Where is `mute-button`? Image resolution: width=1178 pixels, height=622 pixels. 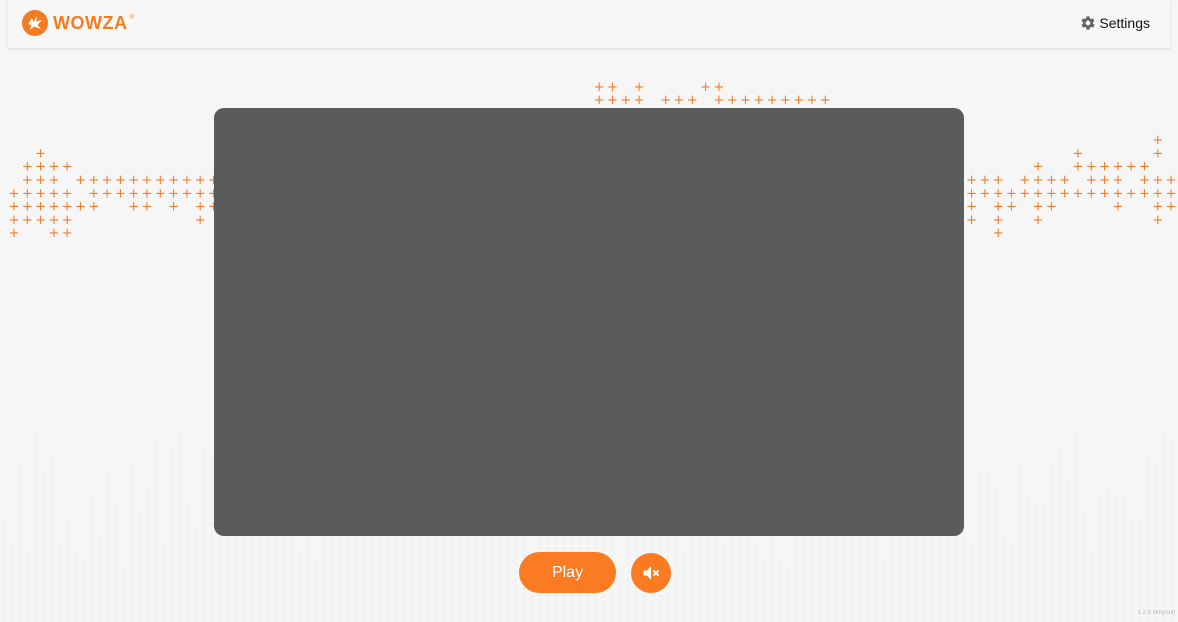 mute-button is located at coordinates (651, 572).